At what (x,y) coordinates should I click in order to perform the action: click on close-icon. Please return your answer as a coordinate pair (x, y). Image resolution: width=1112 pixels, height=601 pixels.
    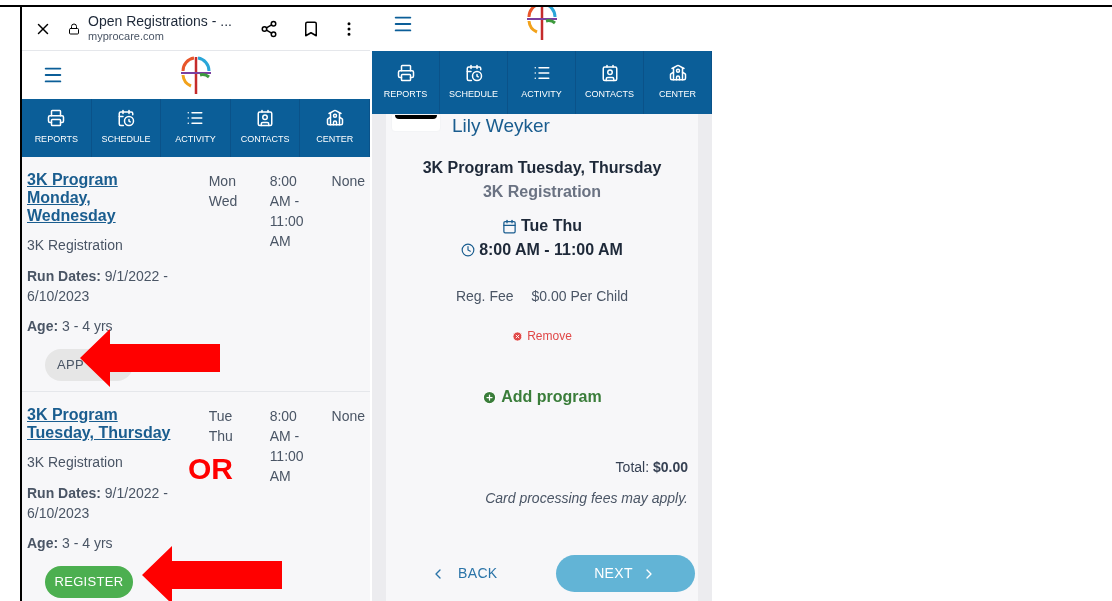
    Looking at the image, I should click on (518, 336).